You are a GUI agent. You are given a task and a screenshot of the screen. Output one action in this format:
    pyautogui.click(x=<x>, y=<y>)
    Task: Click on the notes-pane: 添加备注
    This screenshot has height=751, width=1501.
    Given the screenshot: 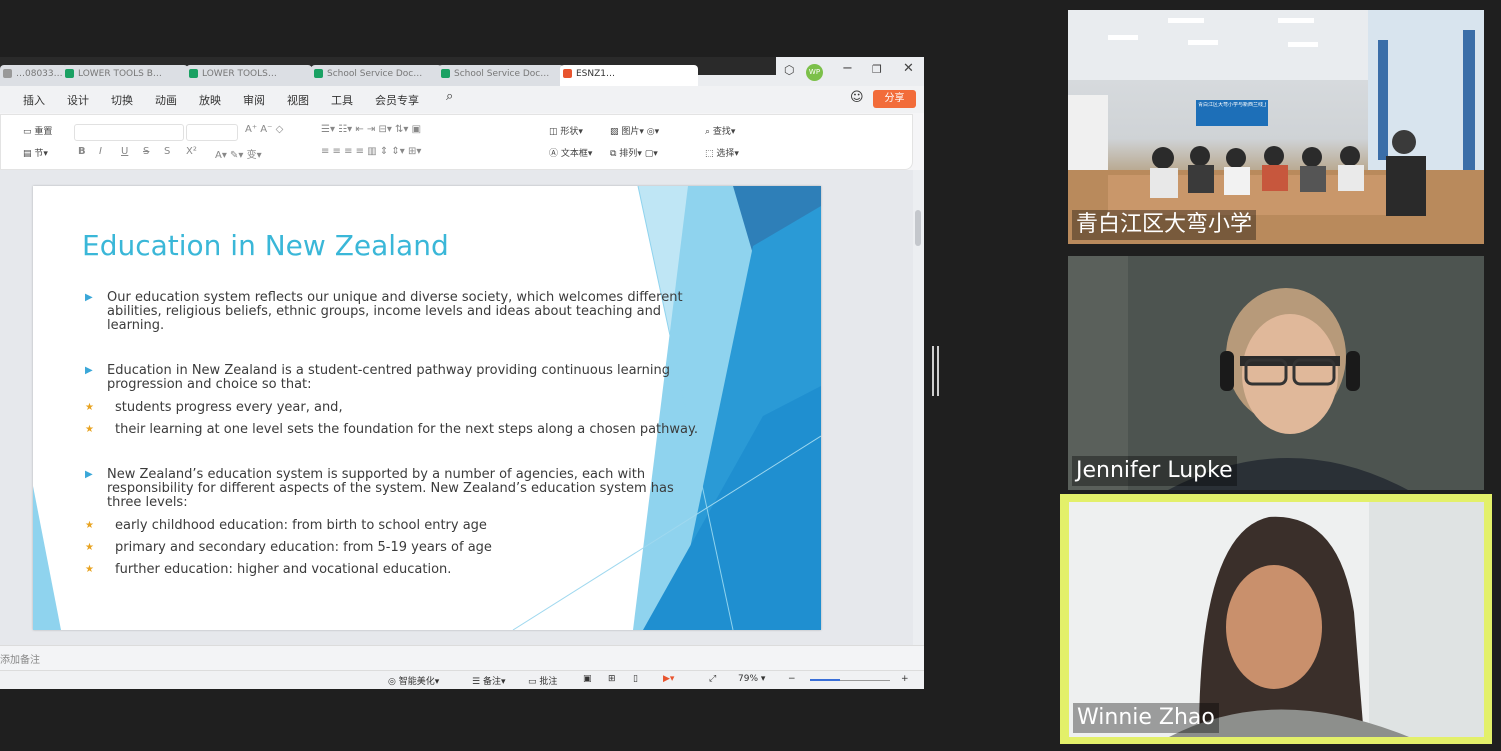 What is the action you would take?
    pyautogui.click(x=462, y=658)
    